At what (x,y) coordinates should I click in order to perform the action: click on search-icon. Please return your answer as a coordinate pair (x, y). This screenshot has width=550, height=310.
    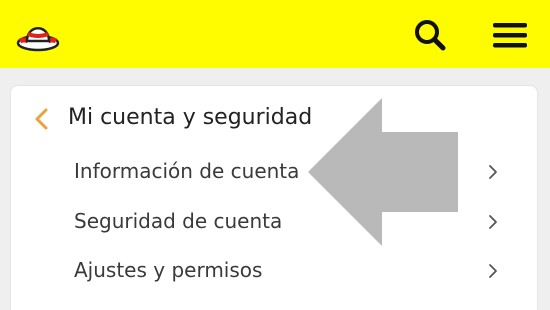
    Looking at the image, I should click on (430, 35).